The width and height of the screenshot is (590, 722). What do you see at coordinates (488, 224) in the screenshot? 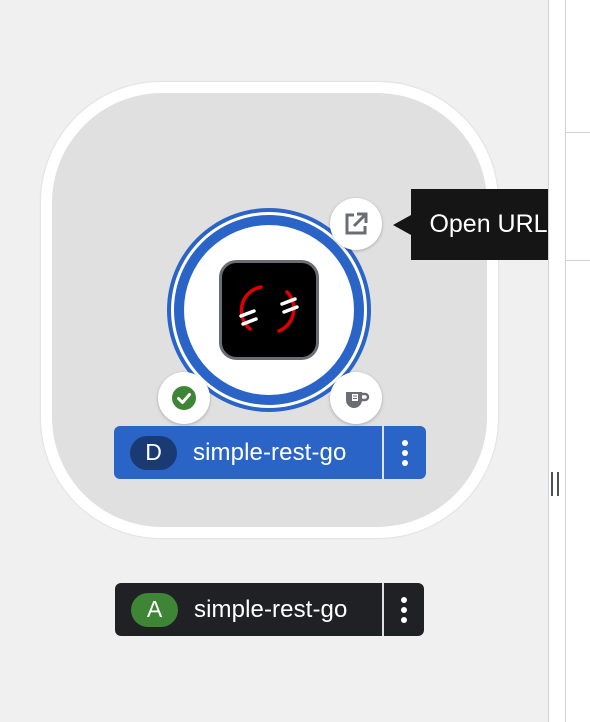
I see `tooltip-text: Open URL` at bounding box center [488, 224].